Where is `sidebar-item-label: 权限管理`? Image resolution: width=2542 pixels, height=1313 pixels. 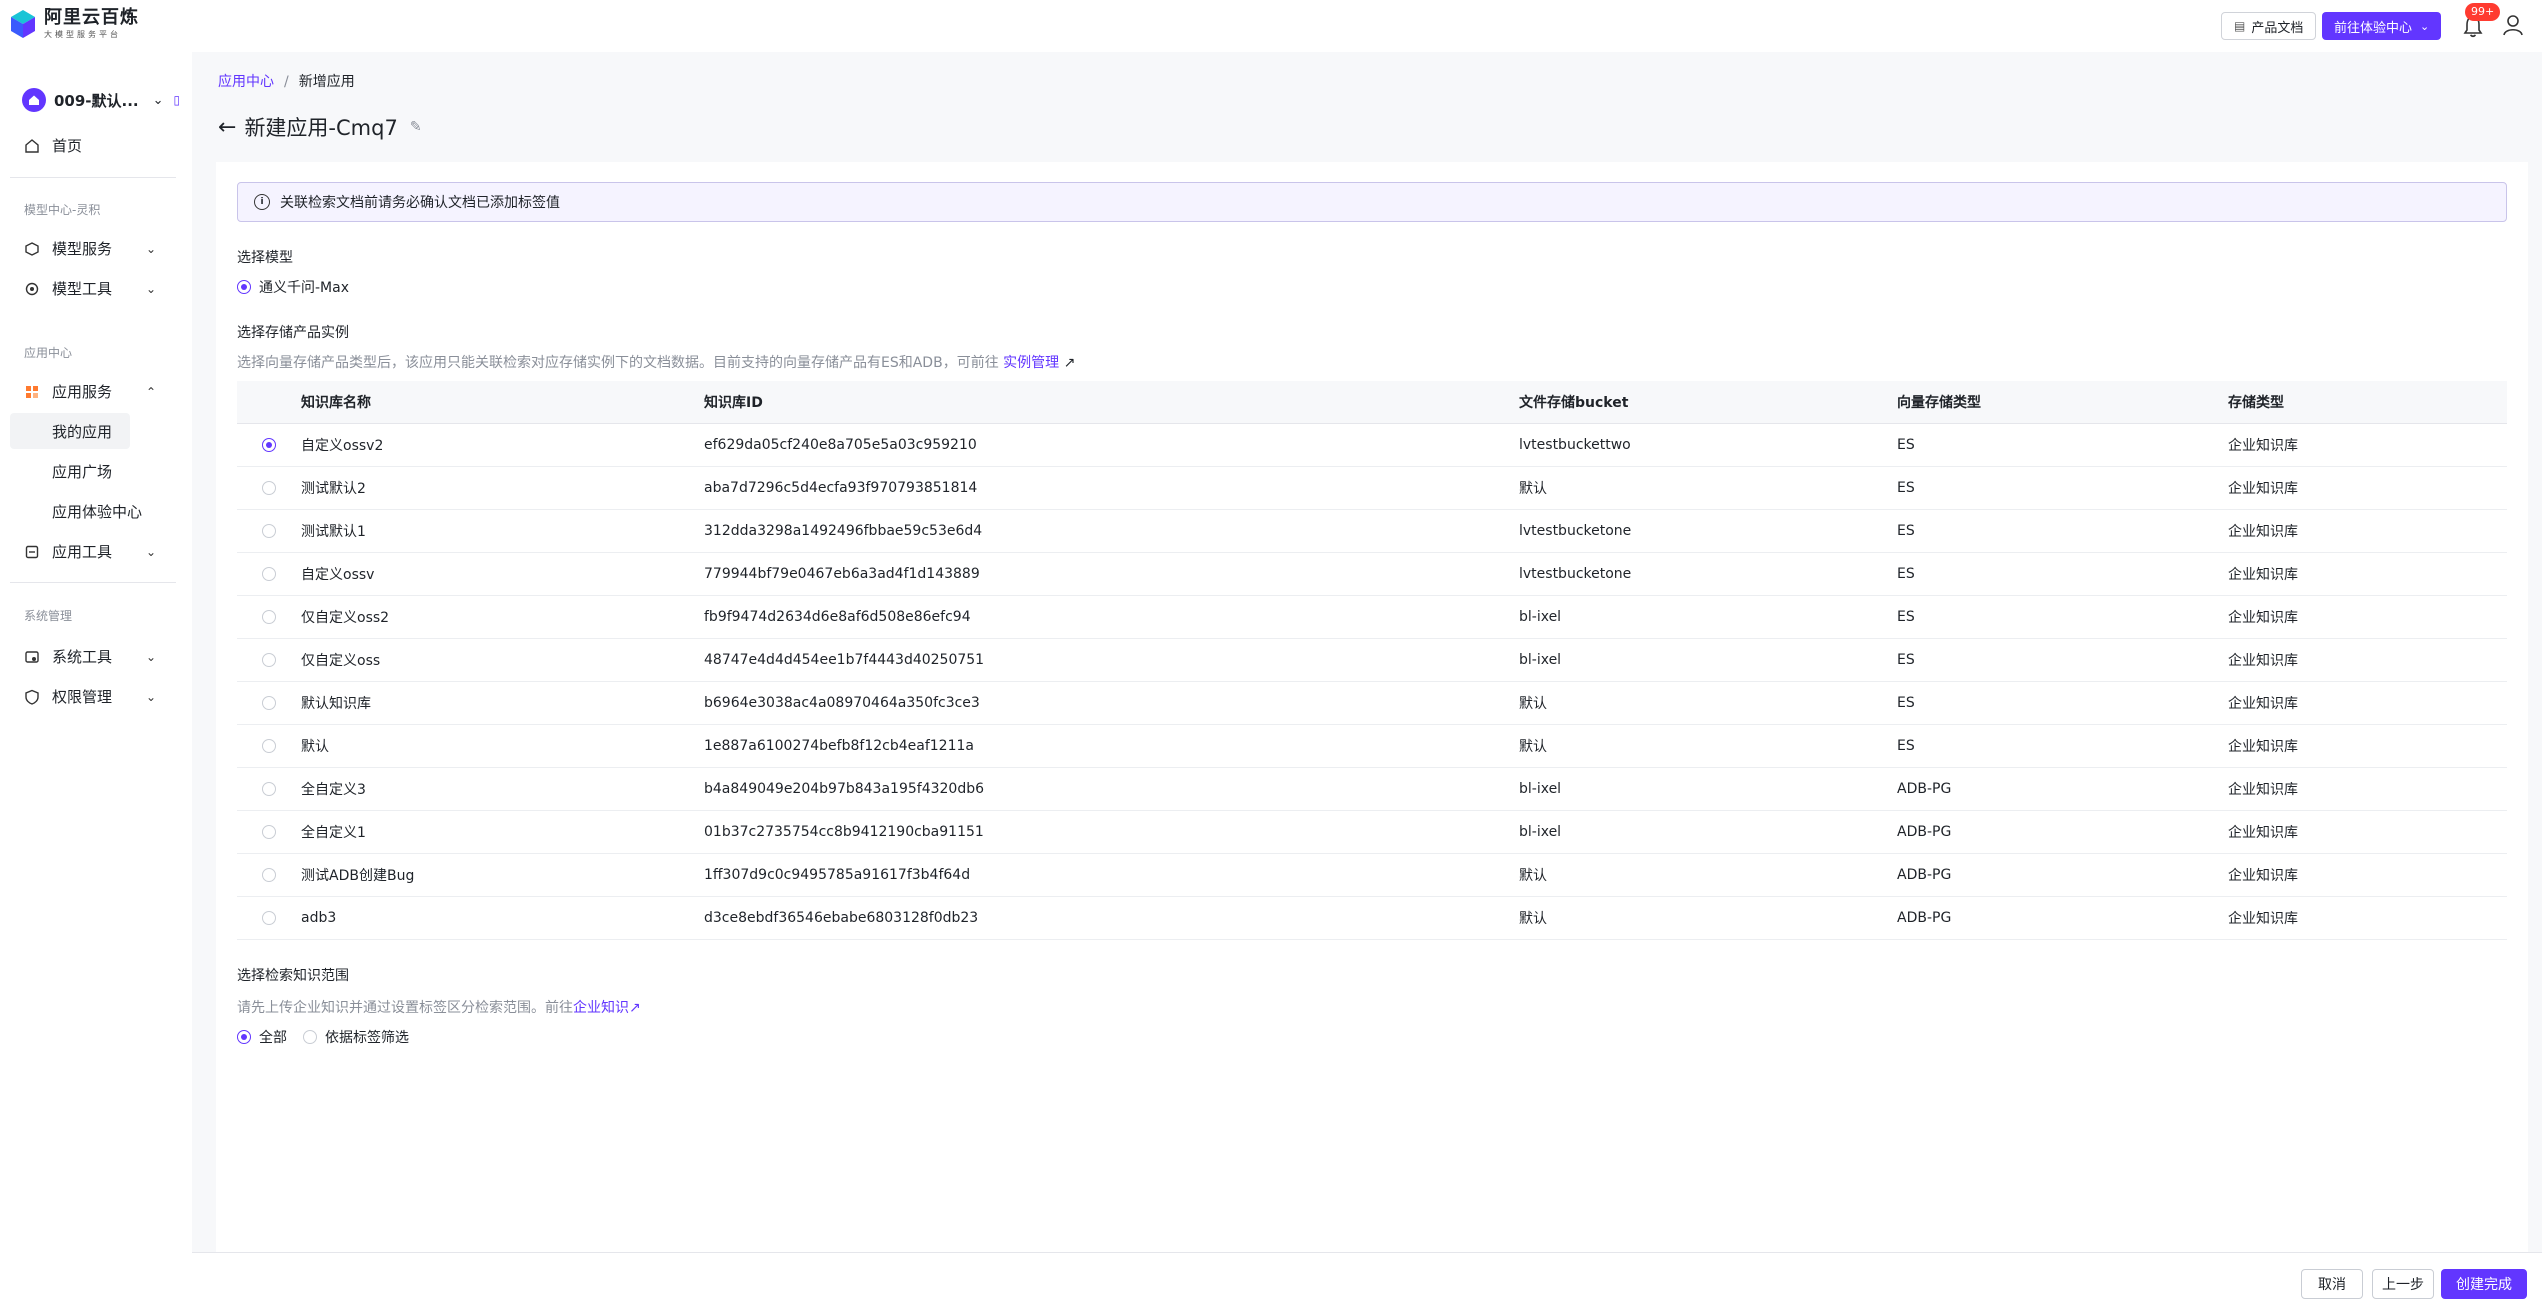 sidebar-item-label: 权限管理 is located at coordinates (82, 697).